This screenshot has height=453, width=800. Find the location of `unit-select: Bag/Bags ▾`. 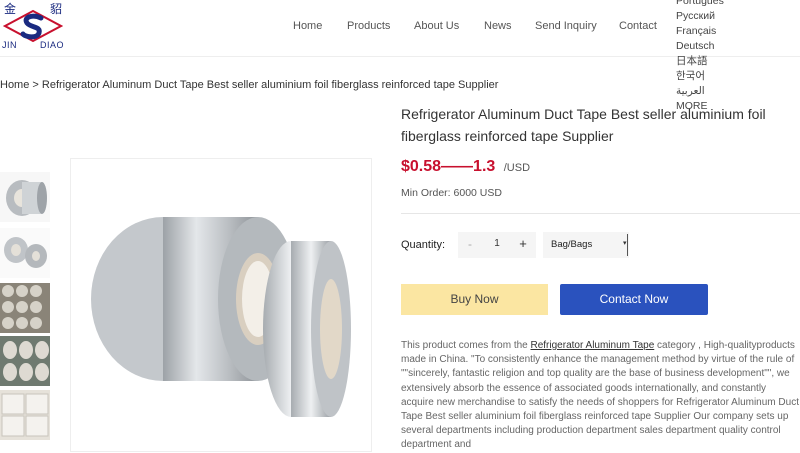

unit-select: Bag/Bags ▾ is located at coordinates (586, 245).